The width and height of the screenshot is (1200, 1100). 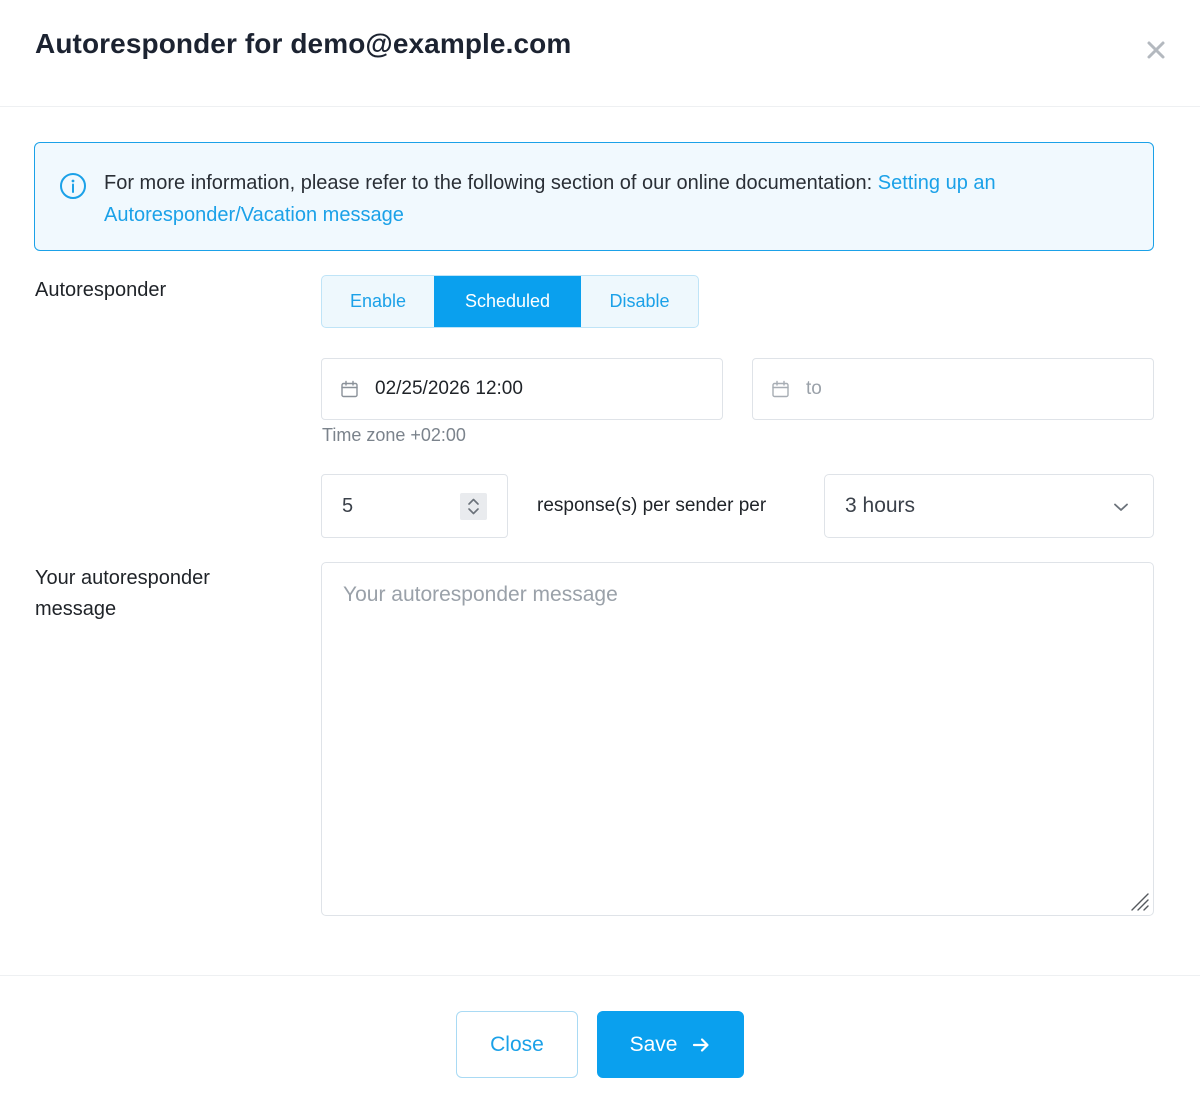 What do you see at coordinates (378, 301) in the screenshot?
I see `mode-enable-button: Enable` at bounding box center [378, 301].